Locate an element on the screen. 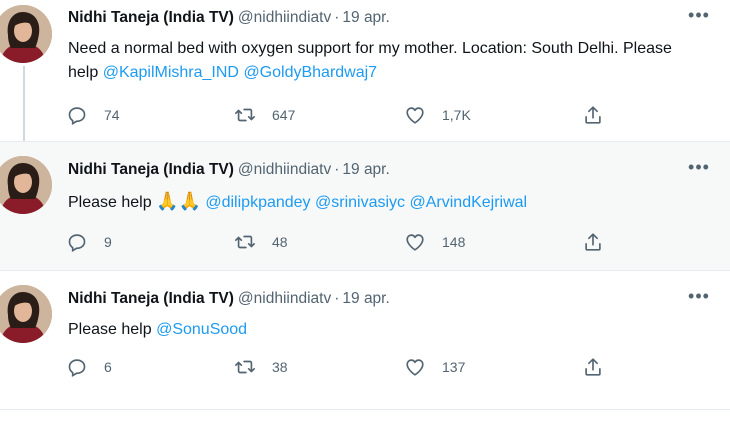 This screenshot has width=730, height=431. retweet-count: 38 is located at coordinates (280, 367).